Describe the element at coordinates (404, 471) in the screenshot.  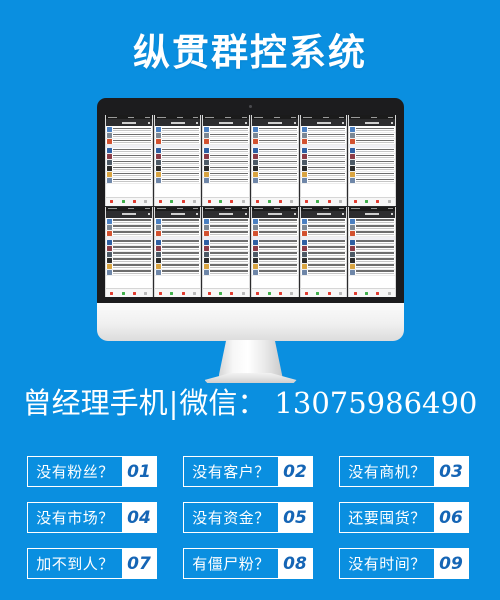
I see `pain-point-tag: 没有商机？ 03` at that location.